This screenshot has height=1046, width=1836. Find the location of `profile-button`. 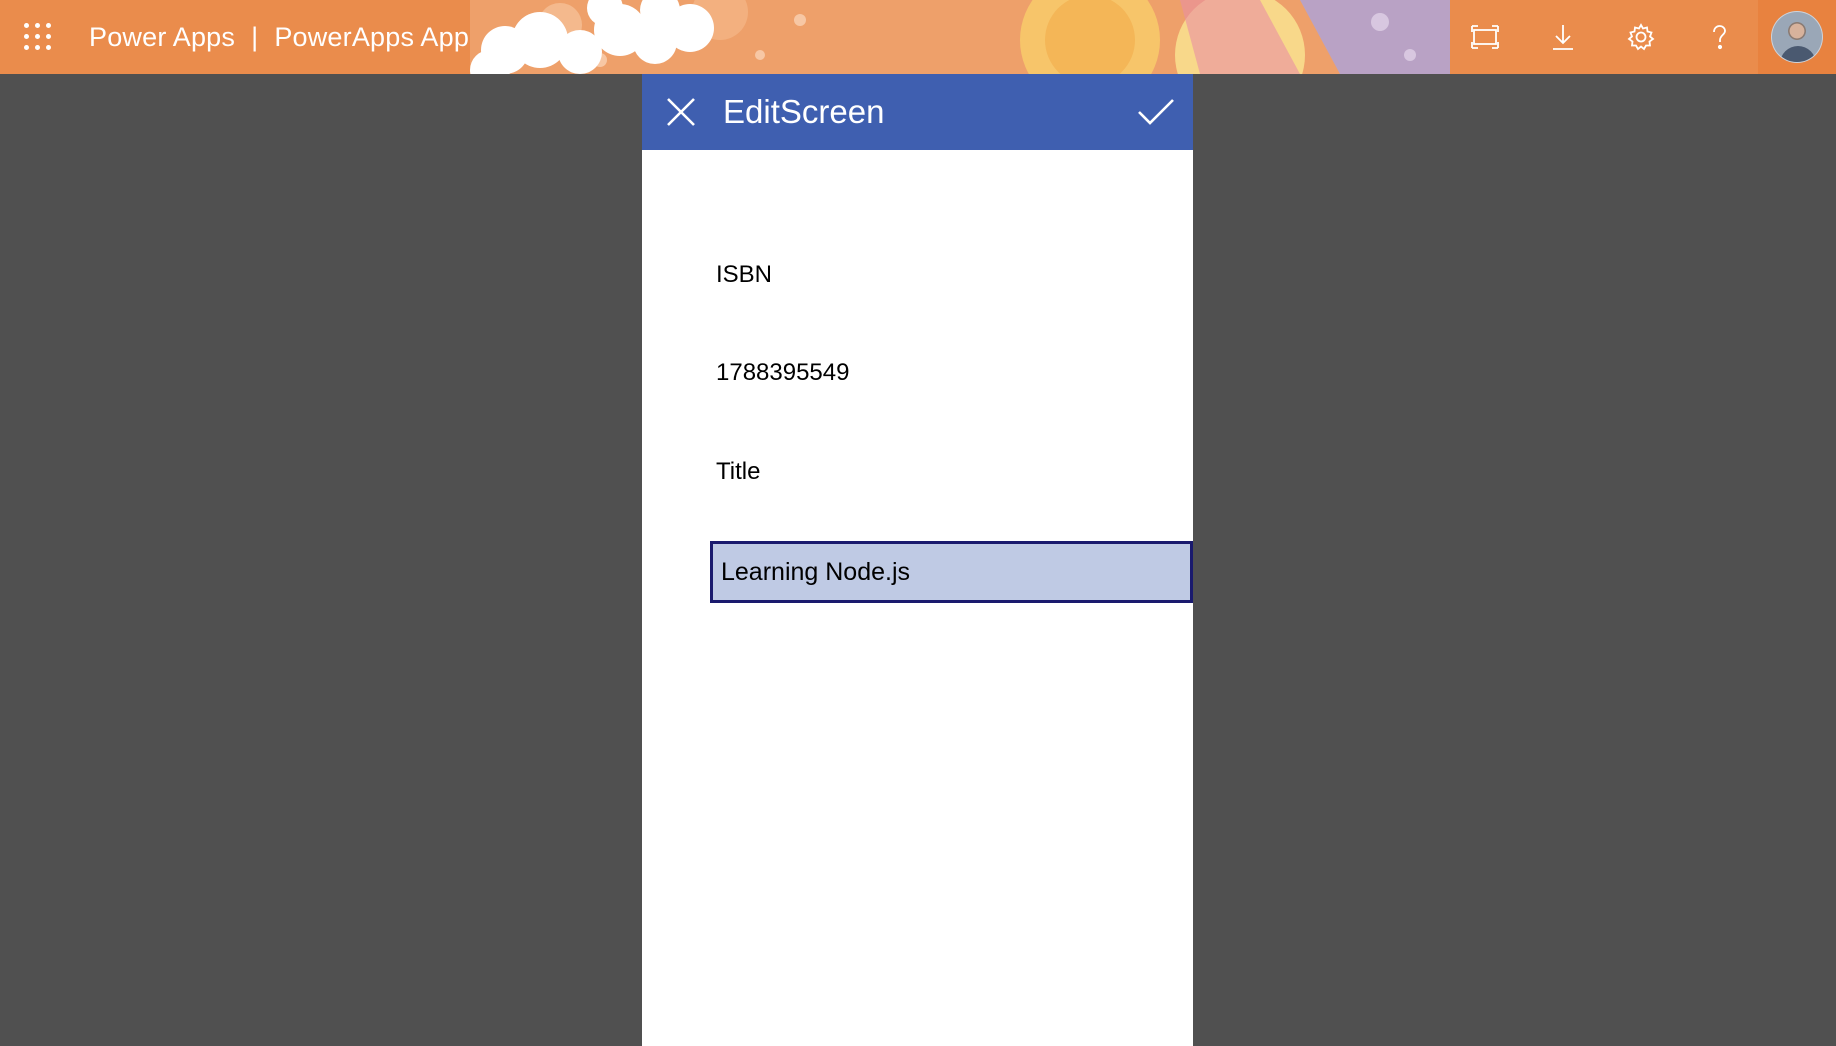

profile-button is located at coordinates (1797, 37).